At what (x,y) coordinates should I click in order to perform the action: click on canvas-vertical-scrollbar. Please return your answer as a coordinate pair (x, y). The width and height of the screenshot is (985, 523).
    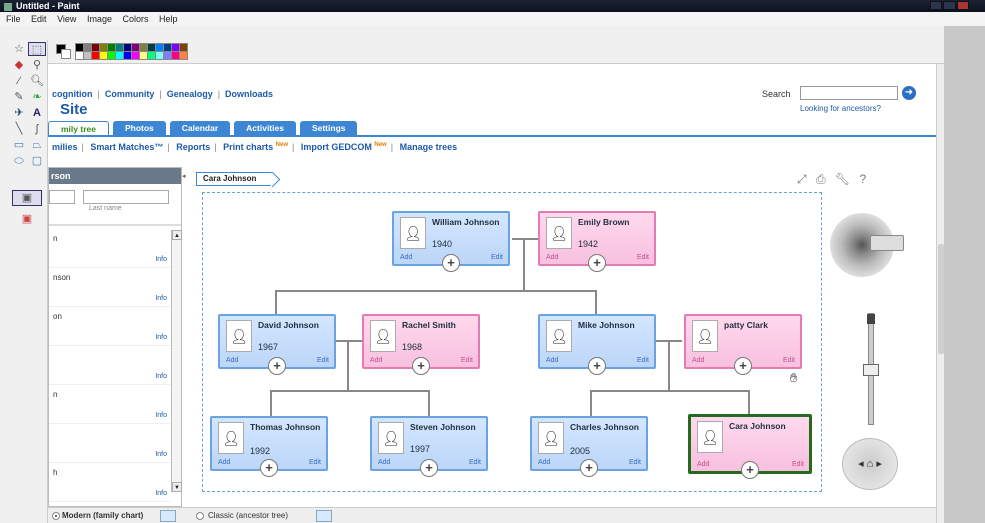
    Looking at the image, I should click on (940, 293).